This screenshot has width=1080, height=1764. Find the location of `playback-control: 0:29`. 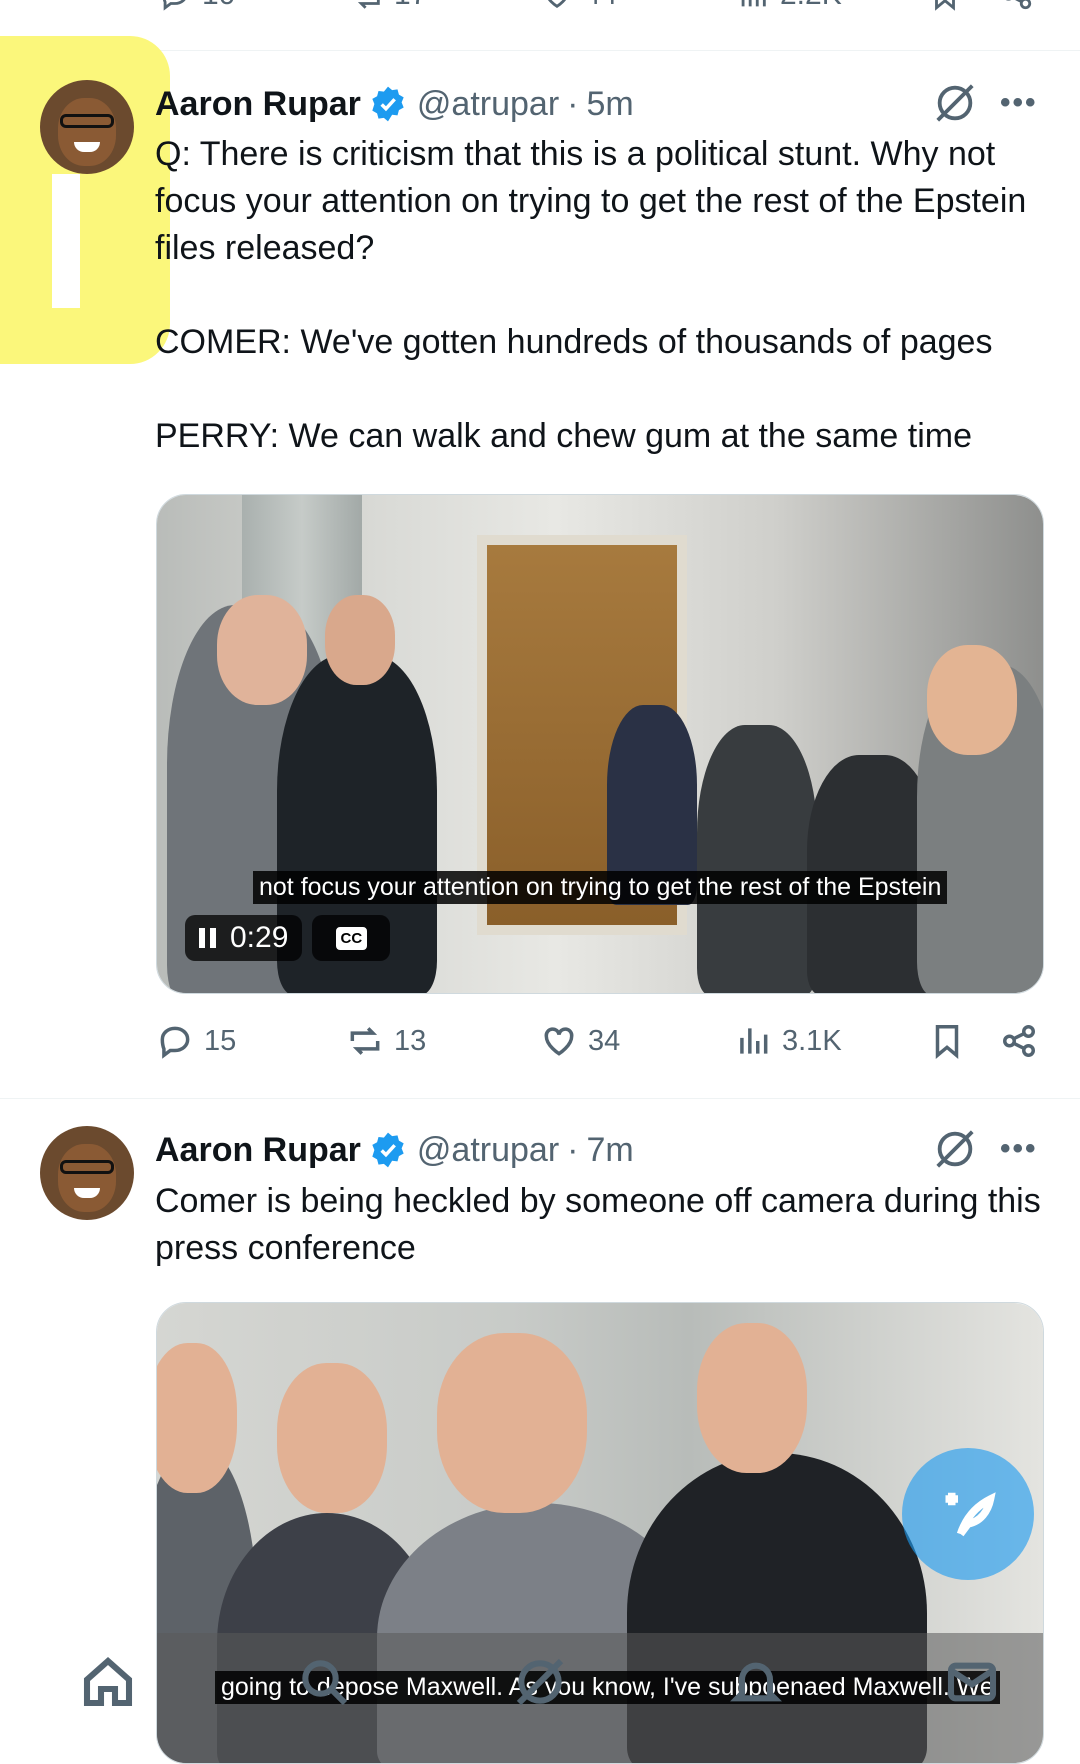

playback-control: 0:29 is located at coordinates (244, 938).